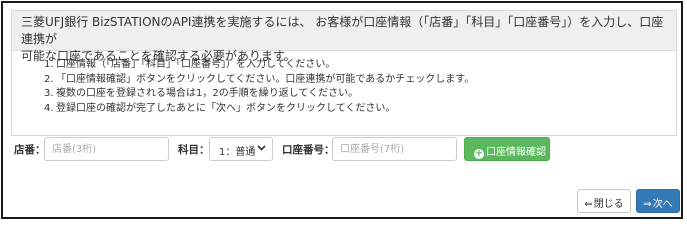 Image resolution: width=687 pixels, height=240 pixels. I want to click on step-number: 3., so click(49, 93).